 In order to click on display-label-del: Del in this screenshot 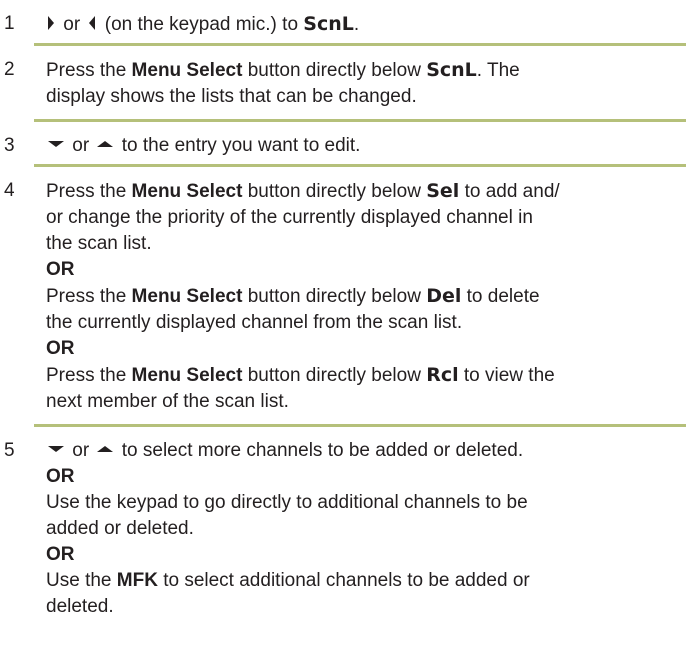, I will do `click(444, 296)`.